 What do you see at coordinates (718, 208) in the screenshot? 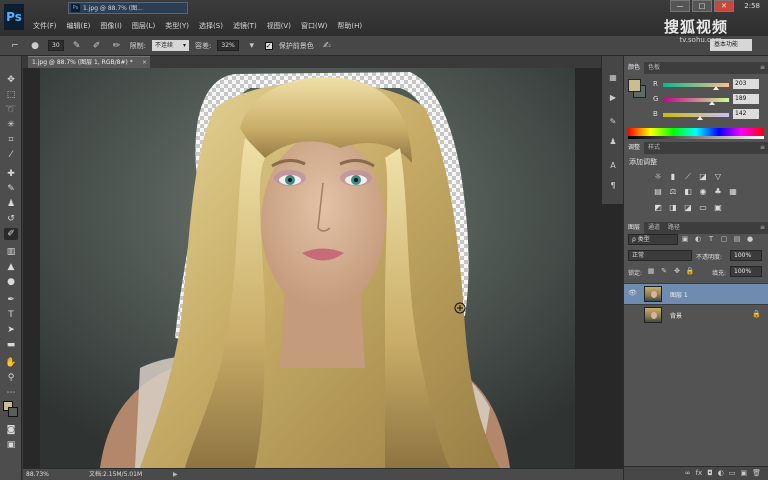
I see `selective-color-icon: ▣` at bounding box center [718, 208].